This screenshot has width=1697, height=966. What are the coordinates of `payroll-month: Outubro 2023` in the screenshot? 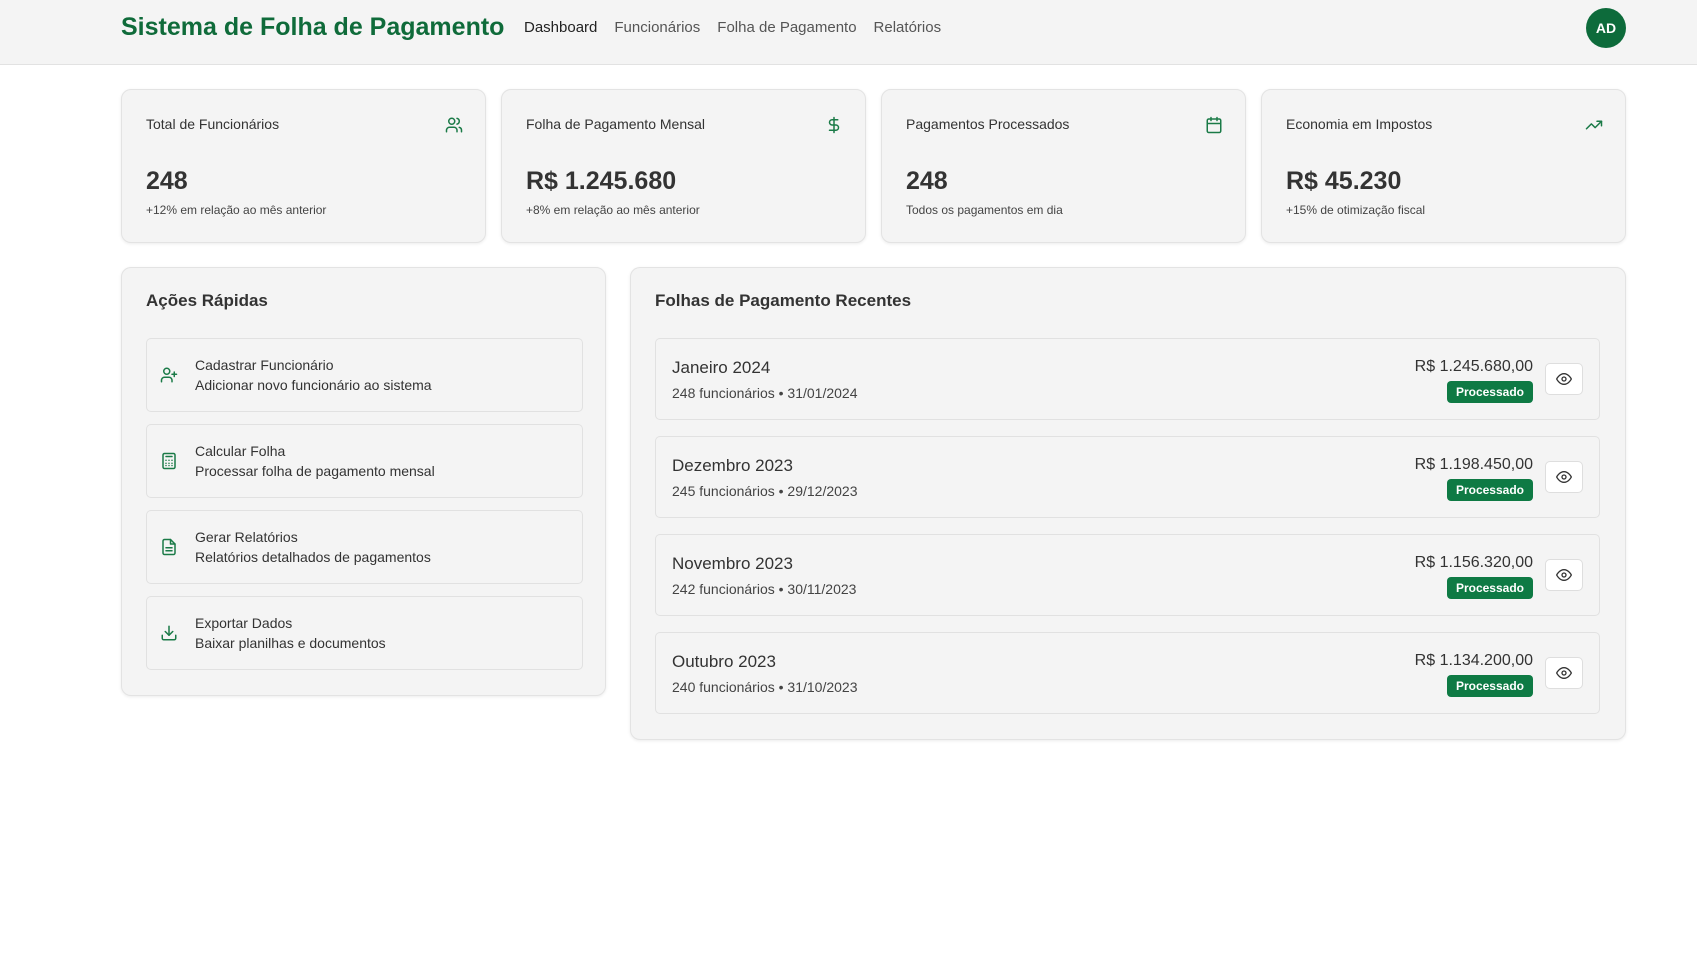 It's located at (724, 661).